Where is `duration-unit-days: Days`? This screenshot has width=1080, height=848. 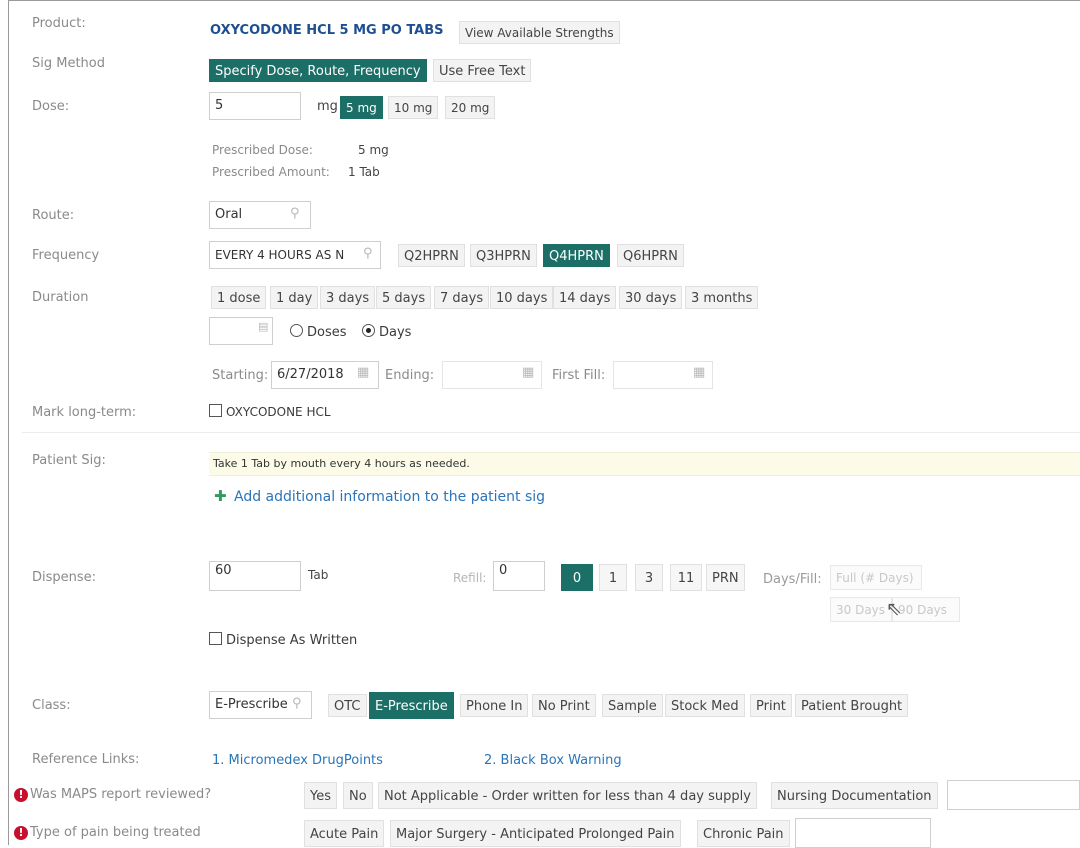 duration-unit-days: Days is located at coordinates (386, 332).